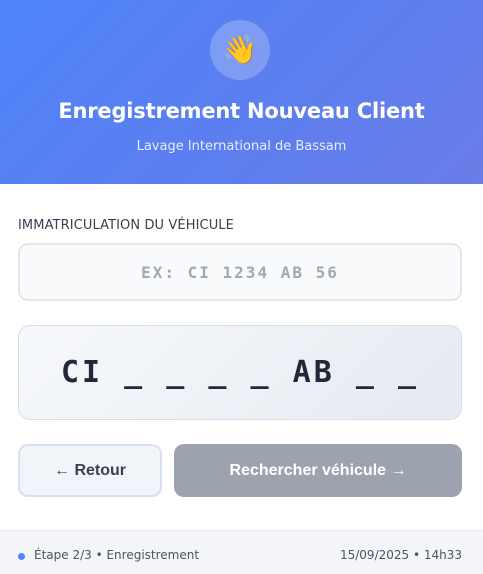  Describe the element at coordinates (318, 470) in the screenshot. I see `search-vehicle-button: Rechercher véhicule →` at that location.